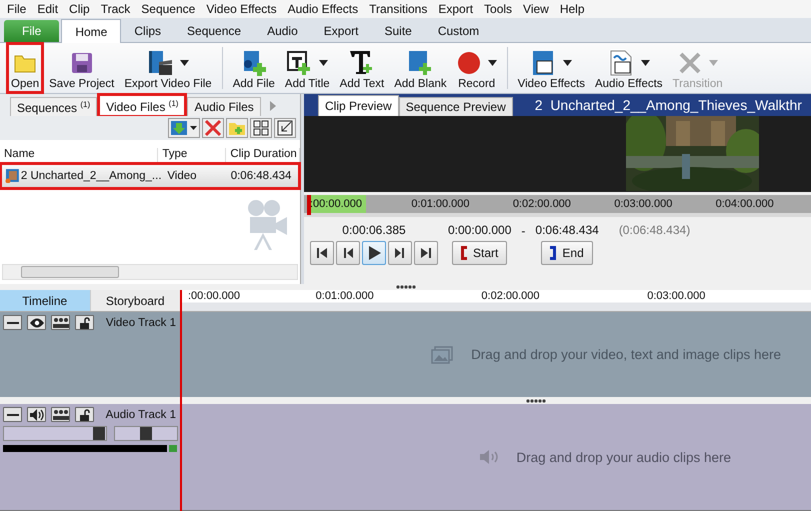 The image size is (811, 511). Describe the element at coordinates (341, 31) in the screenshot. I see `ribbon-tab: Export` at that location.